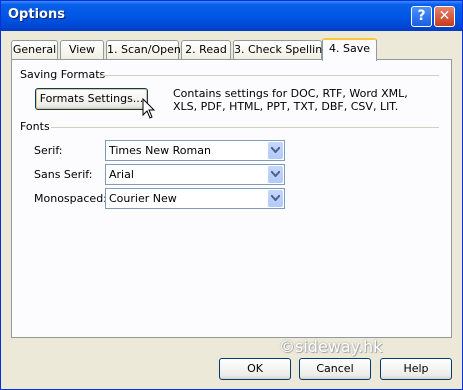  What do you see at coordinates (63, 174) in the screenshot?
I see `sans-serif-label: Sans Serif:` at bounding box center [63, 174].